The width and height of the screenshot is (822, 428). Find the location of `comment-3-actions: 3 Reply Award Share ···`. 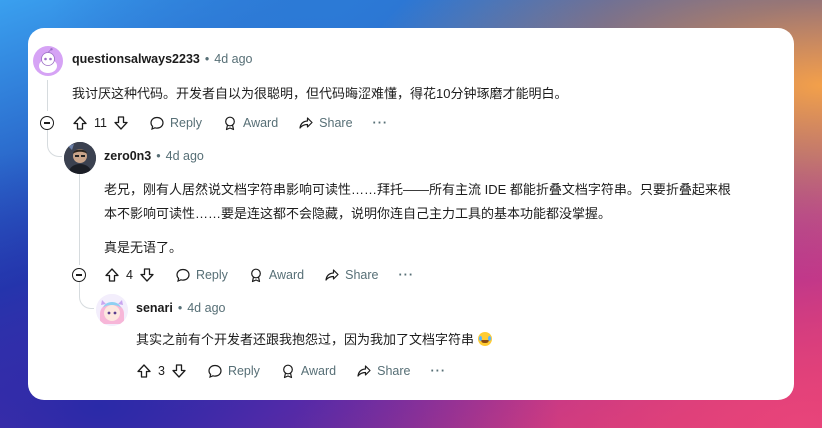

comment-3-actions: 3 Reply Award Share ··· is located at coordinates (291, 371).